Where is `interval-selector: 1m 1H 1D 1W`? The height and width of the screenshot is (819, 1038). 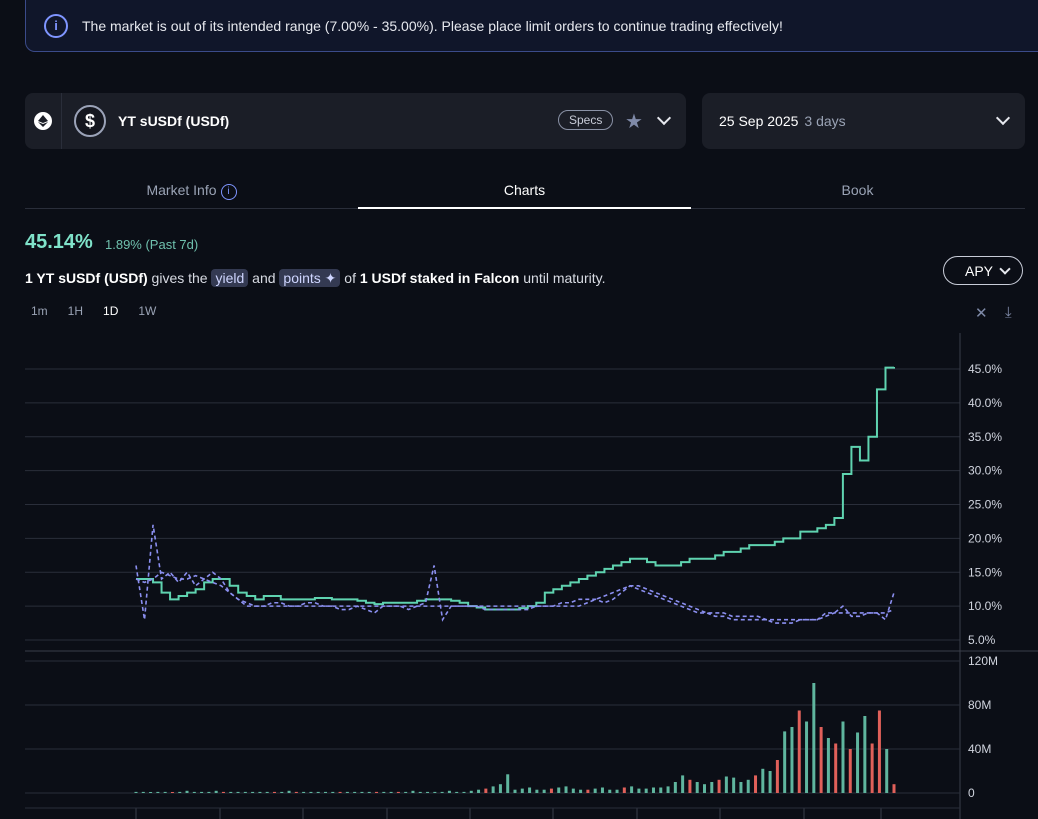
interval-selector: 1m 1H 1D 1W is located at coordinates (97, 311).